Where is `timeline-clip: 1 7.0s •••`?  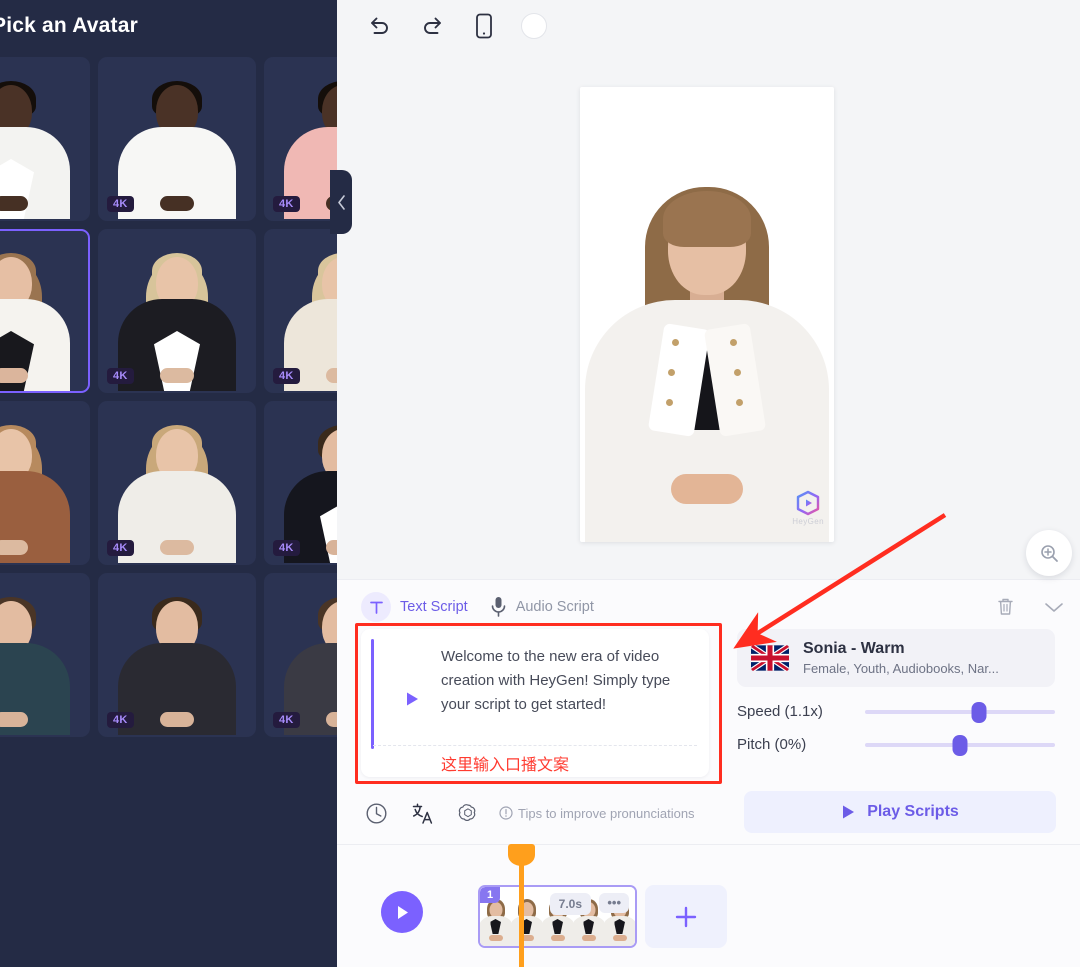
timeline-clip: 1 7.0s ••• is located at coordinates (557, 916).